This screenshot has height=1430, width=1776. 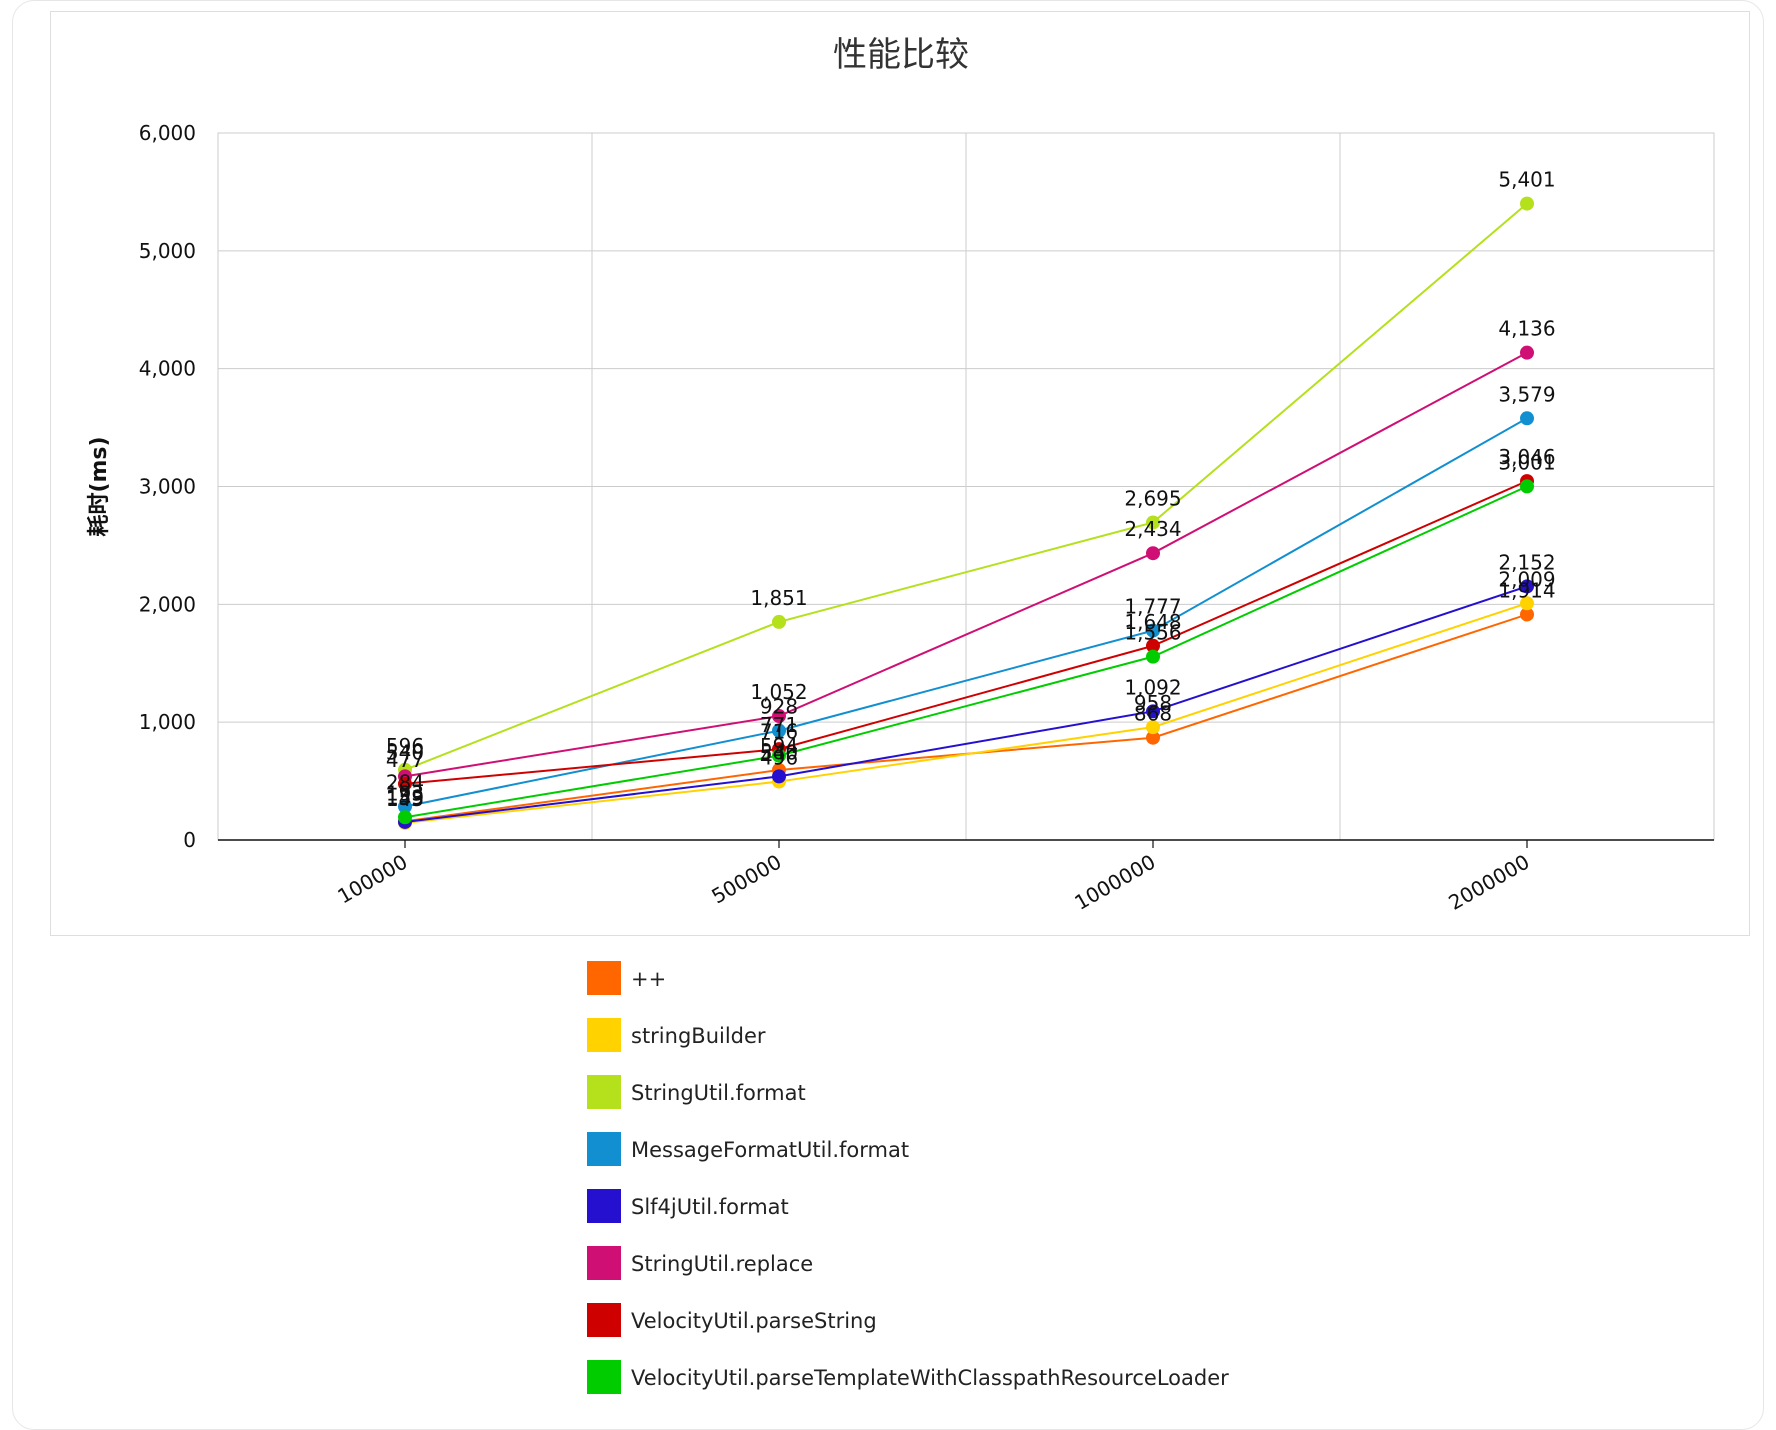 What do you see at coordinates (1152, 633) in the screenshot?
I see `data-label: 1,556` at bounding box center [1152, 633].